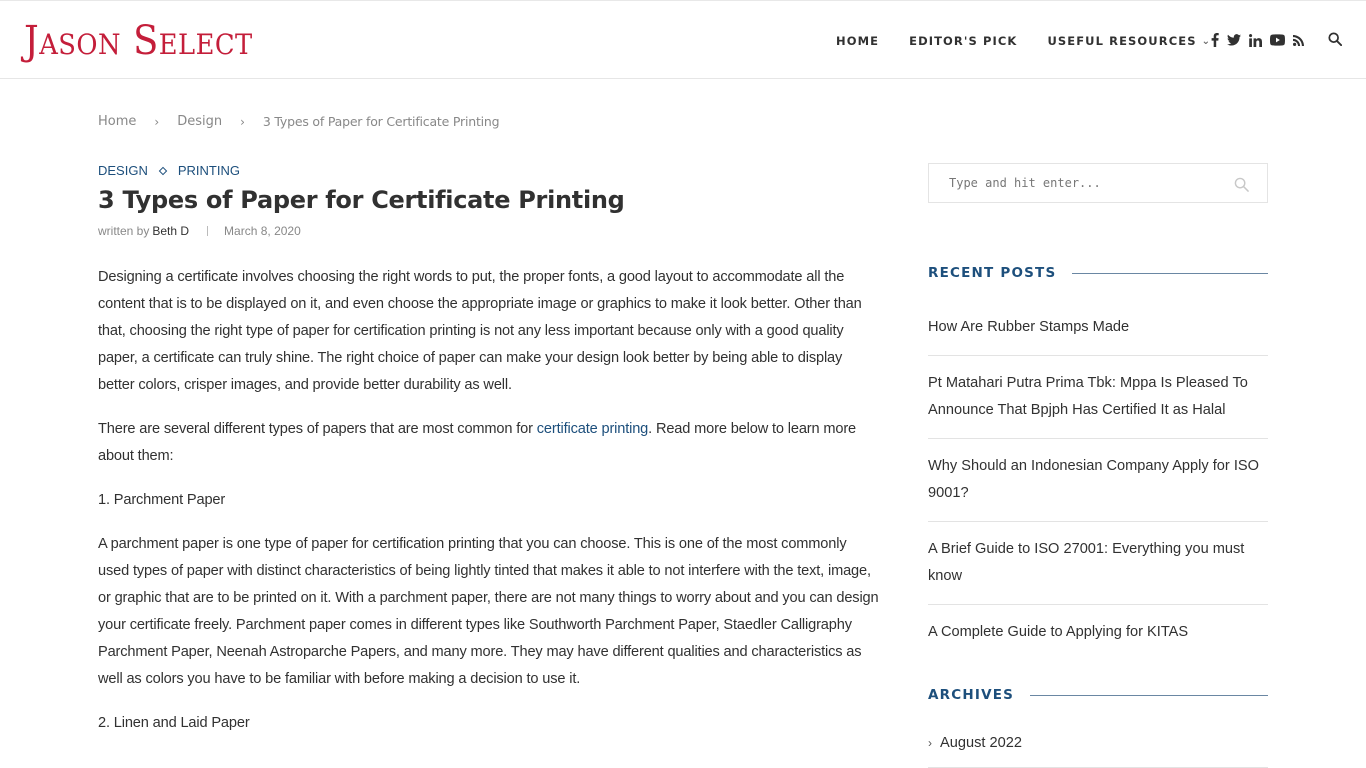 Image resolution: width=1366 pixels, height=768 pixels. What do you see at coordinates (209, 170) in the screenshot?
I see `category-printing: PRINTING` at bounding box center [209, 170].